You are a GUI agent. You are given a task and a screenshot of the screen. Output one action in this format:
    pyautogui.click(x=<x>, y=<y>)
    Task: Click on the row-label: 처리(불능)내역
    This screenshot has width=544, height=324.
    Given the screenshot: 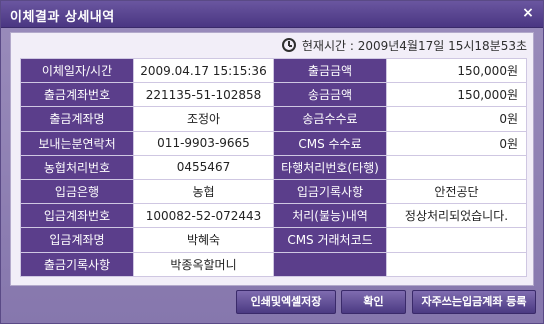 What is the action you would take?
    pyautogui.click(x=330, y=216)
    